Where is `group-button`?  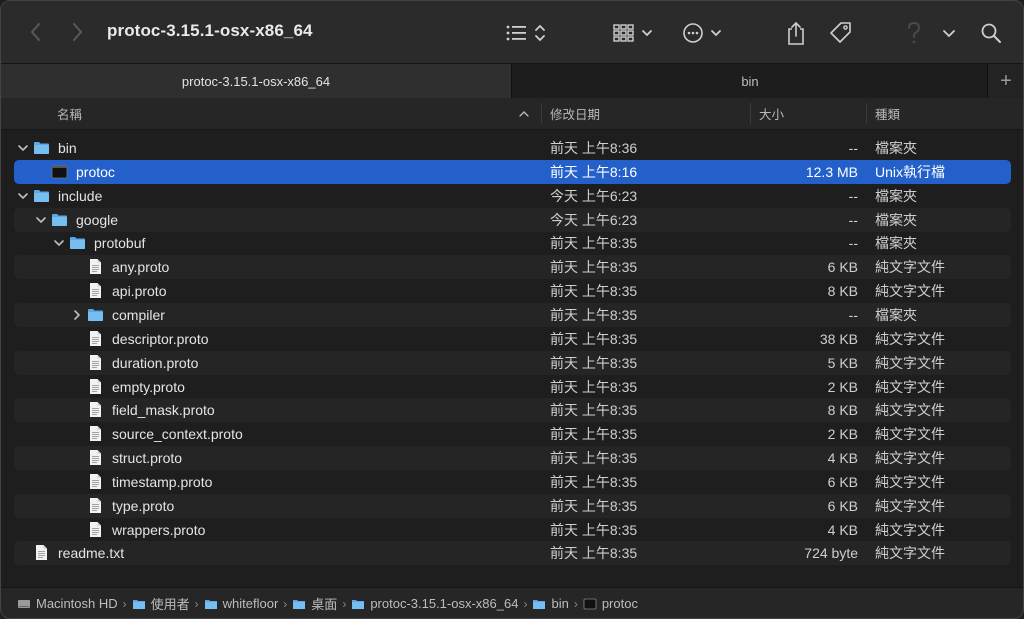 group-button is located at coordinates (634, 33).